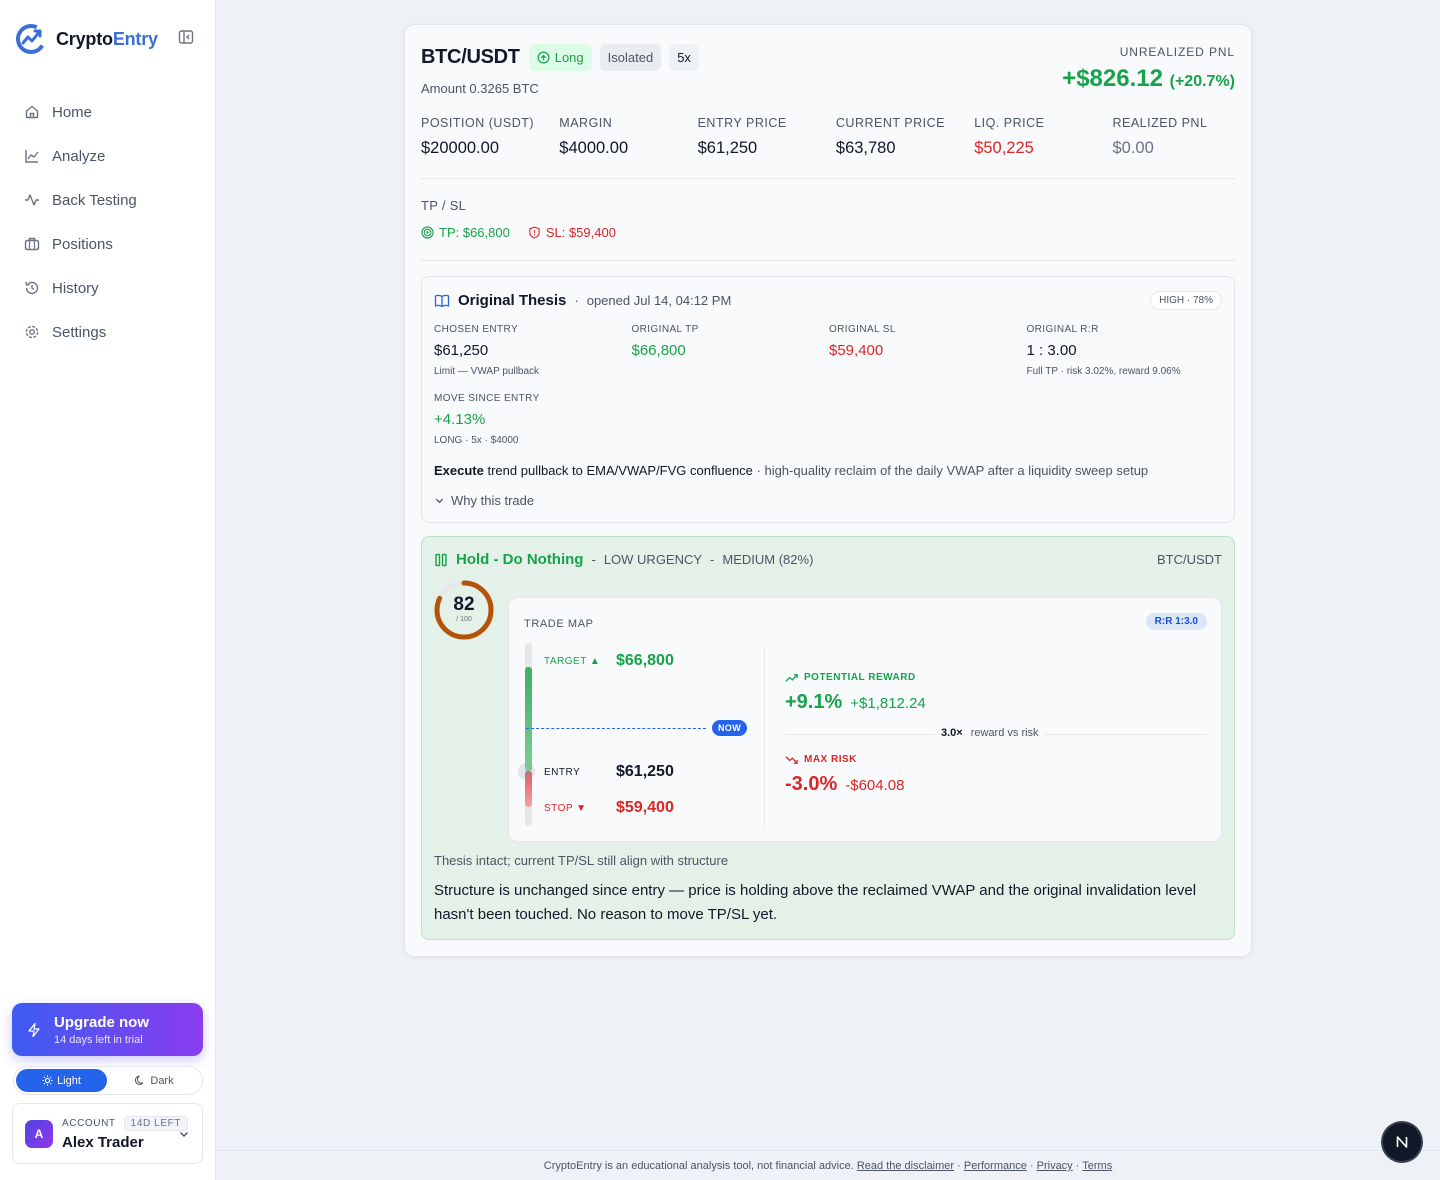  Describe the element at coordinates (94, 200) in the screenshot. I see `sidebar-item-label: Back Testing` at that location.